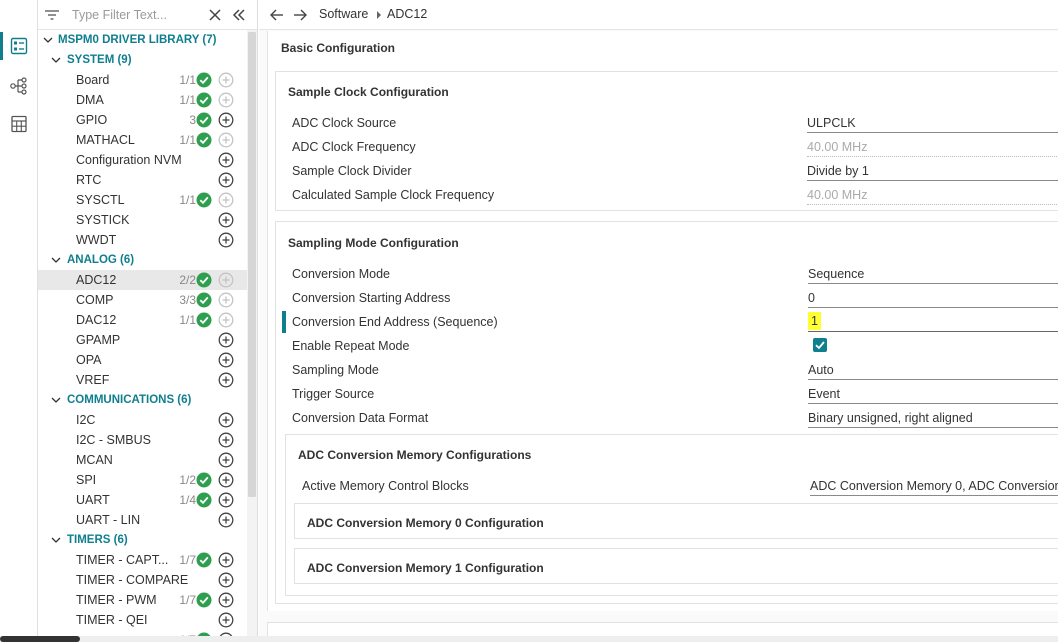 This screenshot has height=642, width=1058. What do you see at coordinates (933, 395) in the screenshot?
I see `trigger-source-select: Event` at bounding box center [933, 395].